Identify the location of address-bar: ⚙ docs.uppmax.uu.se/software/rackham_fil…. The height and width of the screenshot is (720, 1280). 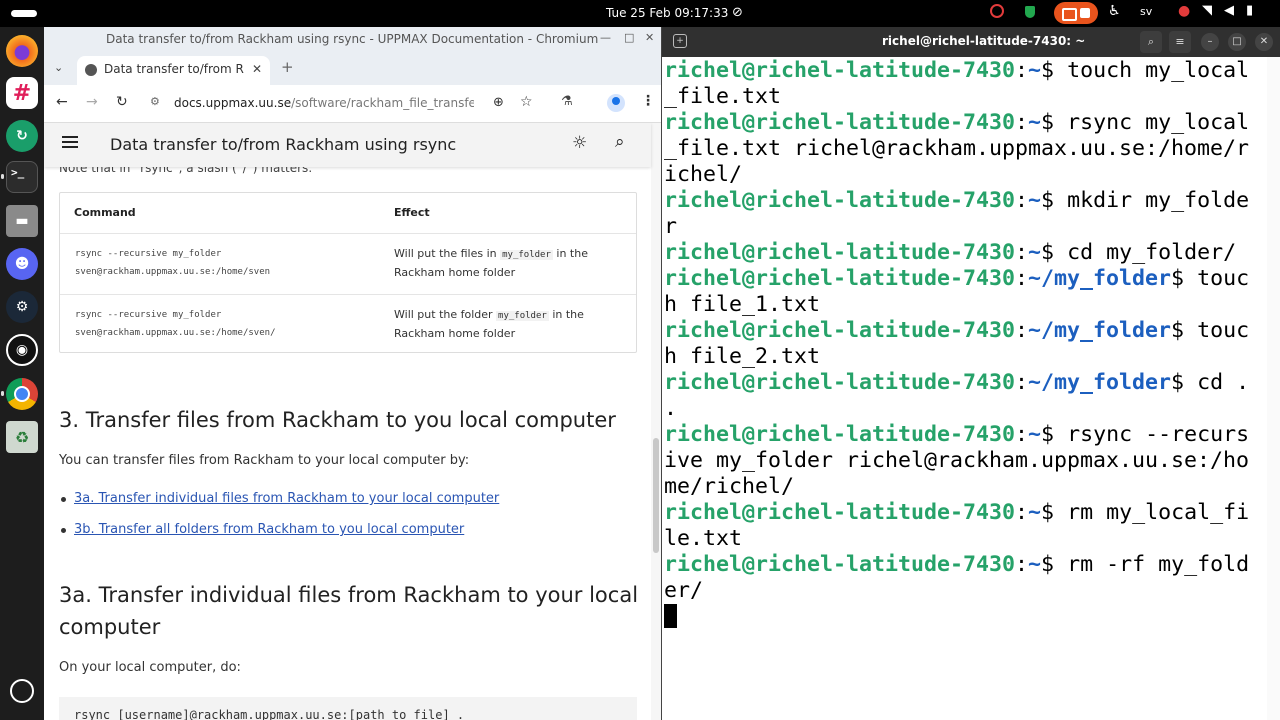
(341, 104).